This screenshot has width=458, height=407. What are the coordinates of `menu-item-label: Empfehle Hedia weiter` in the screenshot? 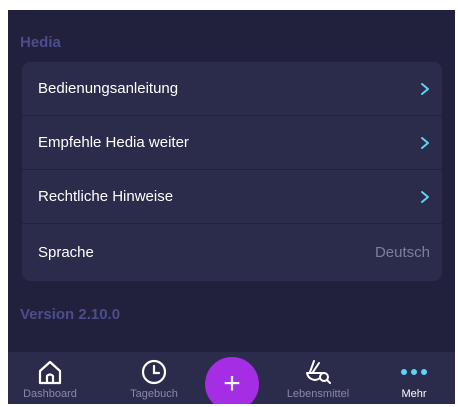 It's located at (113, 142).